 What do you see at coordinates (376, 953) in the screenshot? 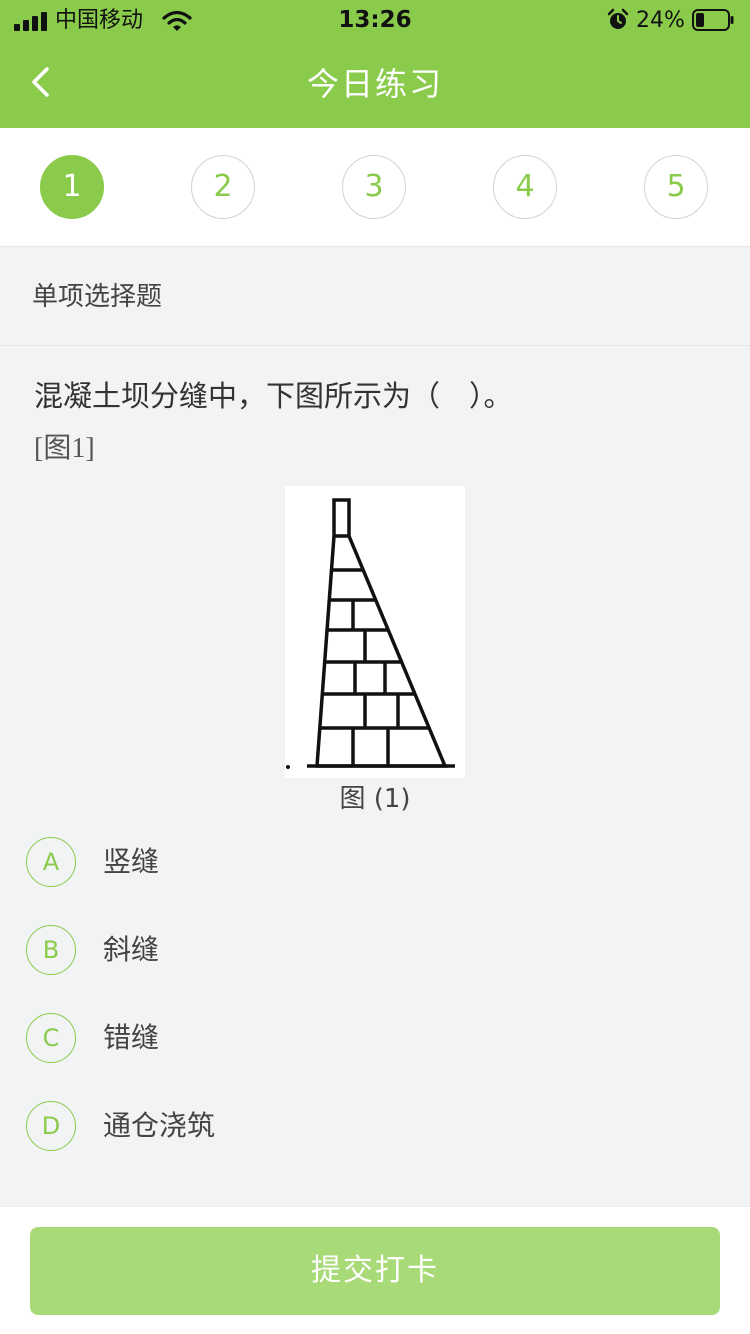
I see `option-b: B 斜缝` at bounding box center [376, 953].